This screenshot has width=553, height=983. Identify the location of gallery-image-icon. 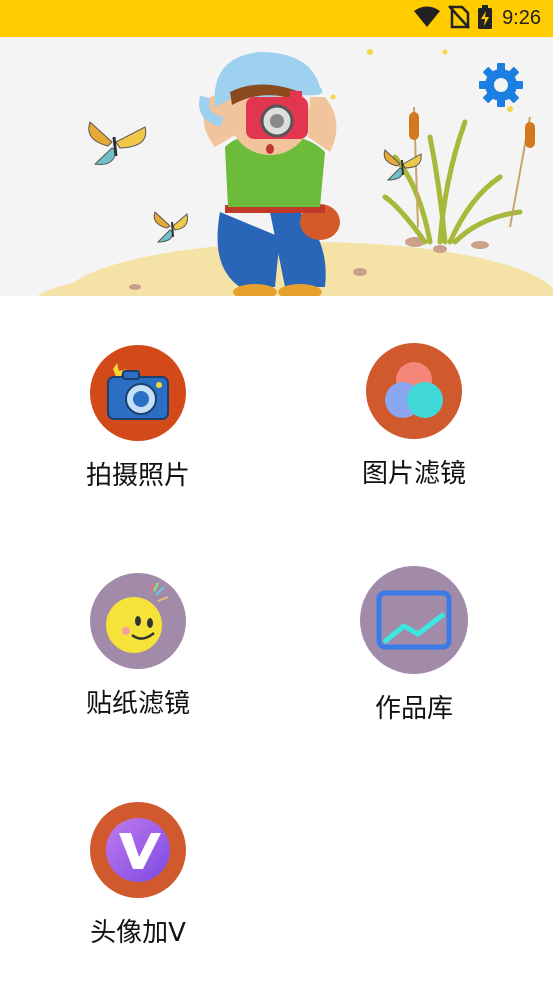
(414, 620).